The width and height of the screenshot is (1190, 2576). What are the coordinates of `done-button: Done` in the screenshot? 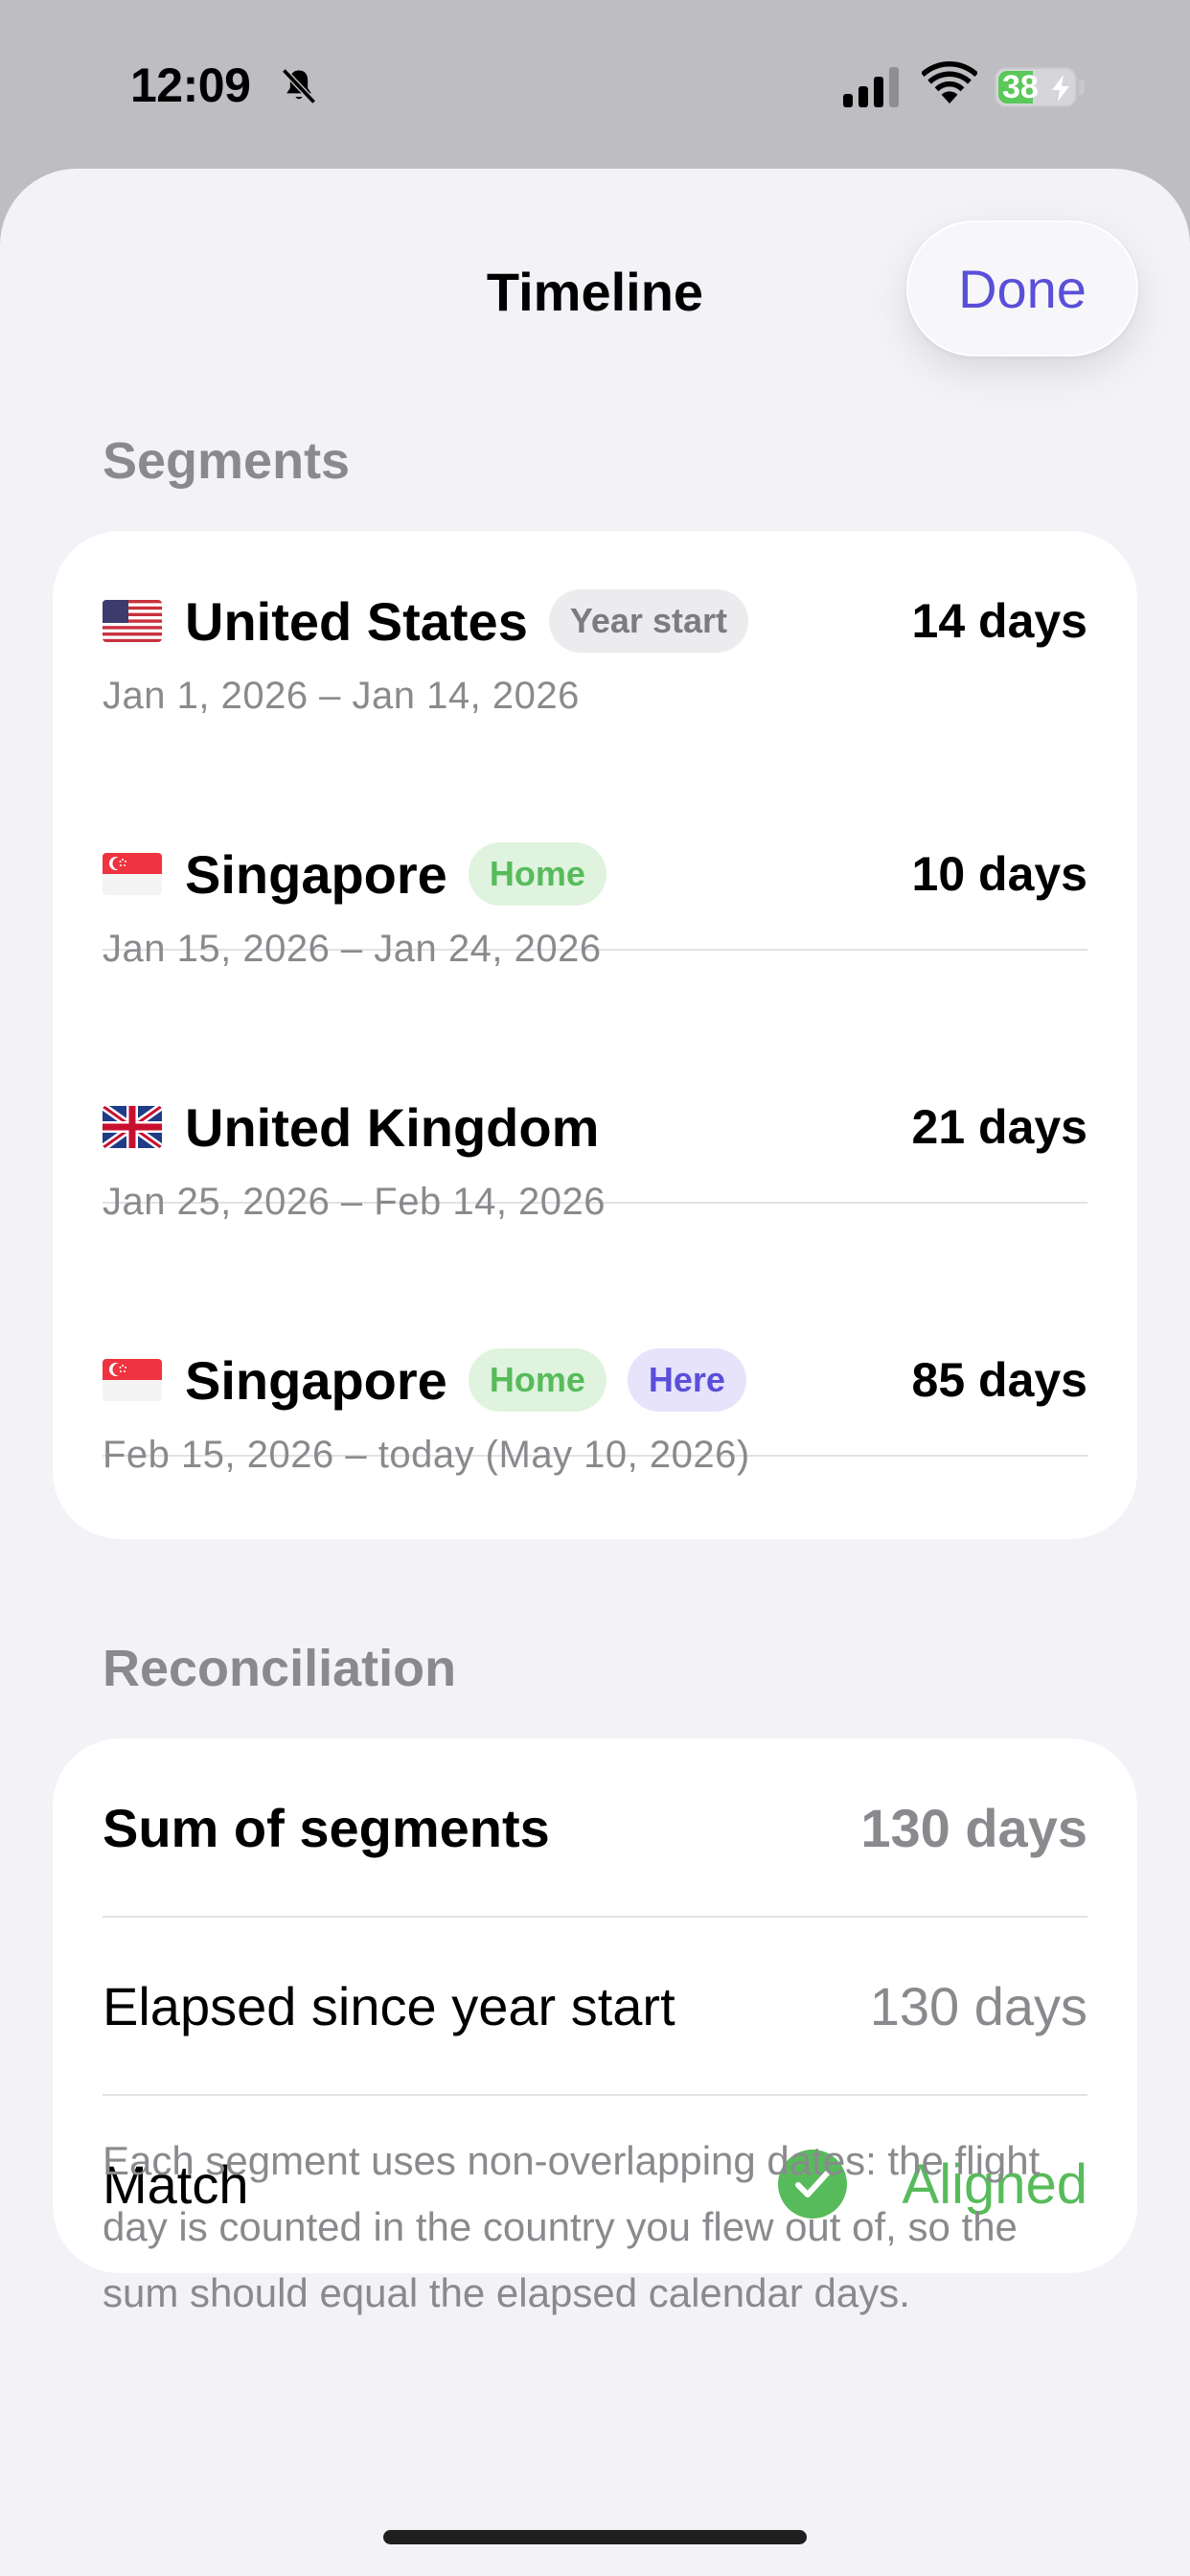 It's located at (1022, 288).